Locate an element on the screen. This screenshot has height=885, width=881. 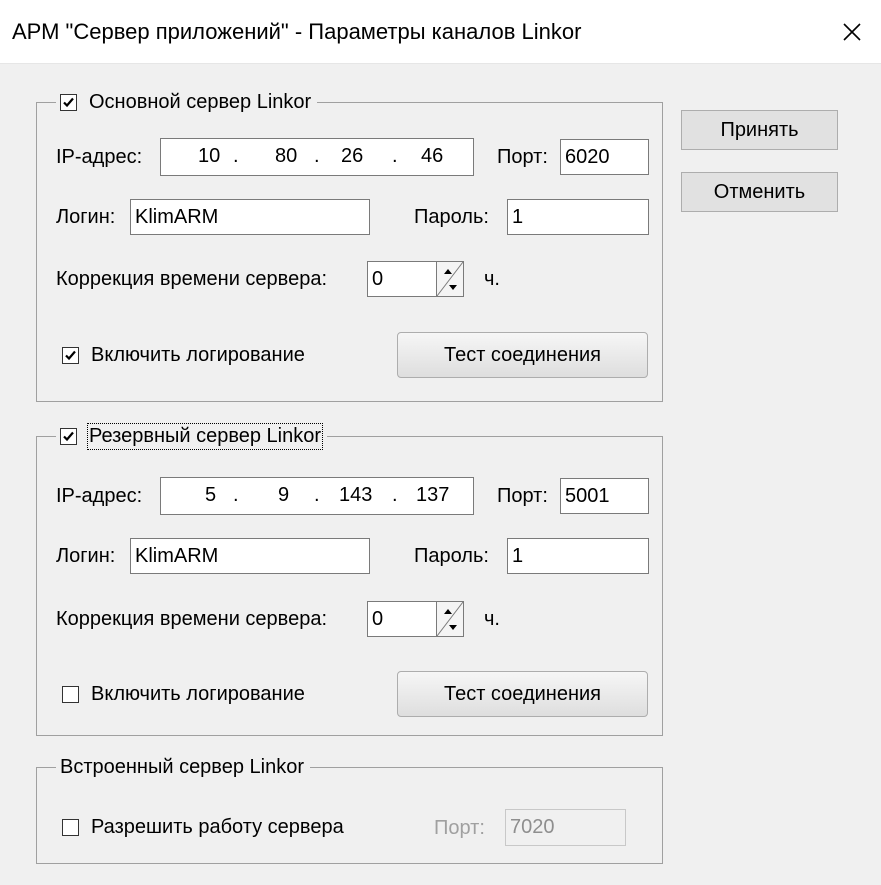
backup-time-correction-label: Коррекция времени сервера: is located at coordinates (191, 619).